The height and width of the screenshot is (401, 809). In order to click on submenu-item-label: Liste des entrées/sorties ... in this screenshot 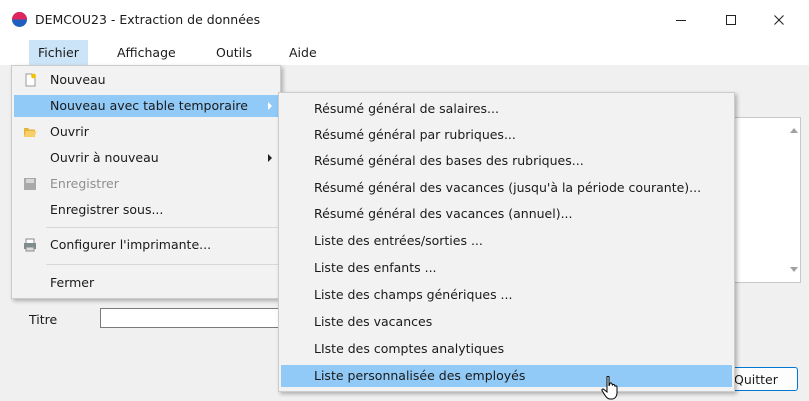, I will do `click(398, 240)`.